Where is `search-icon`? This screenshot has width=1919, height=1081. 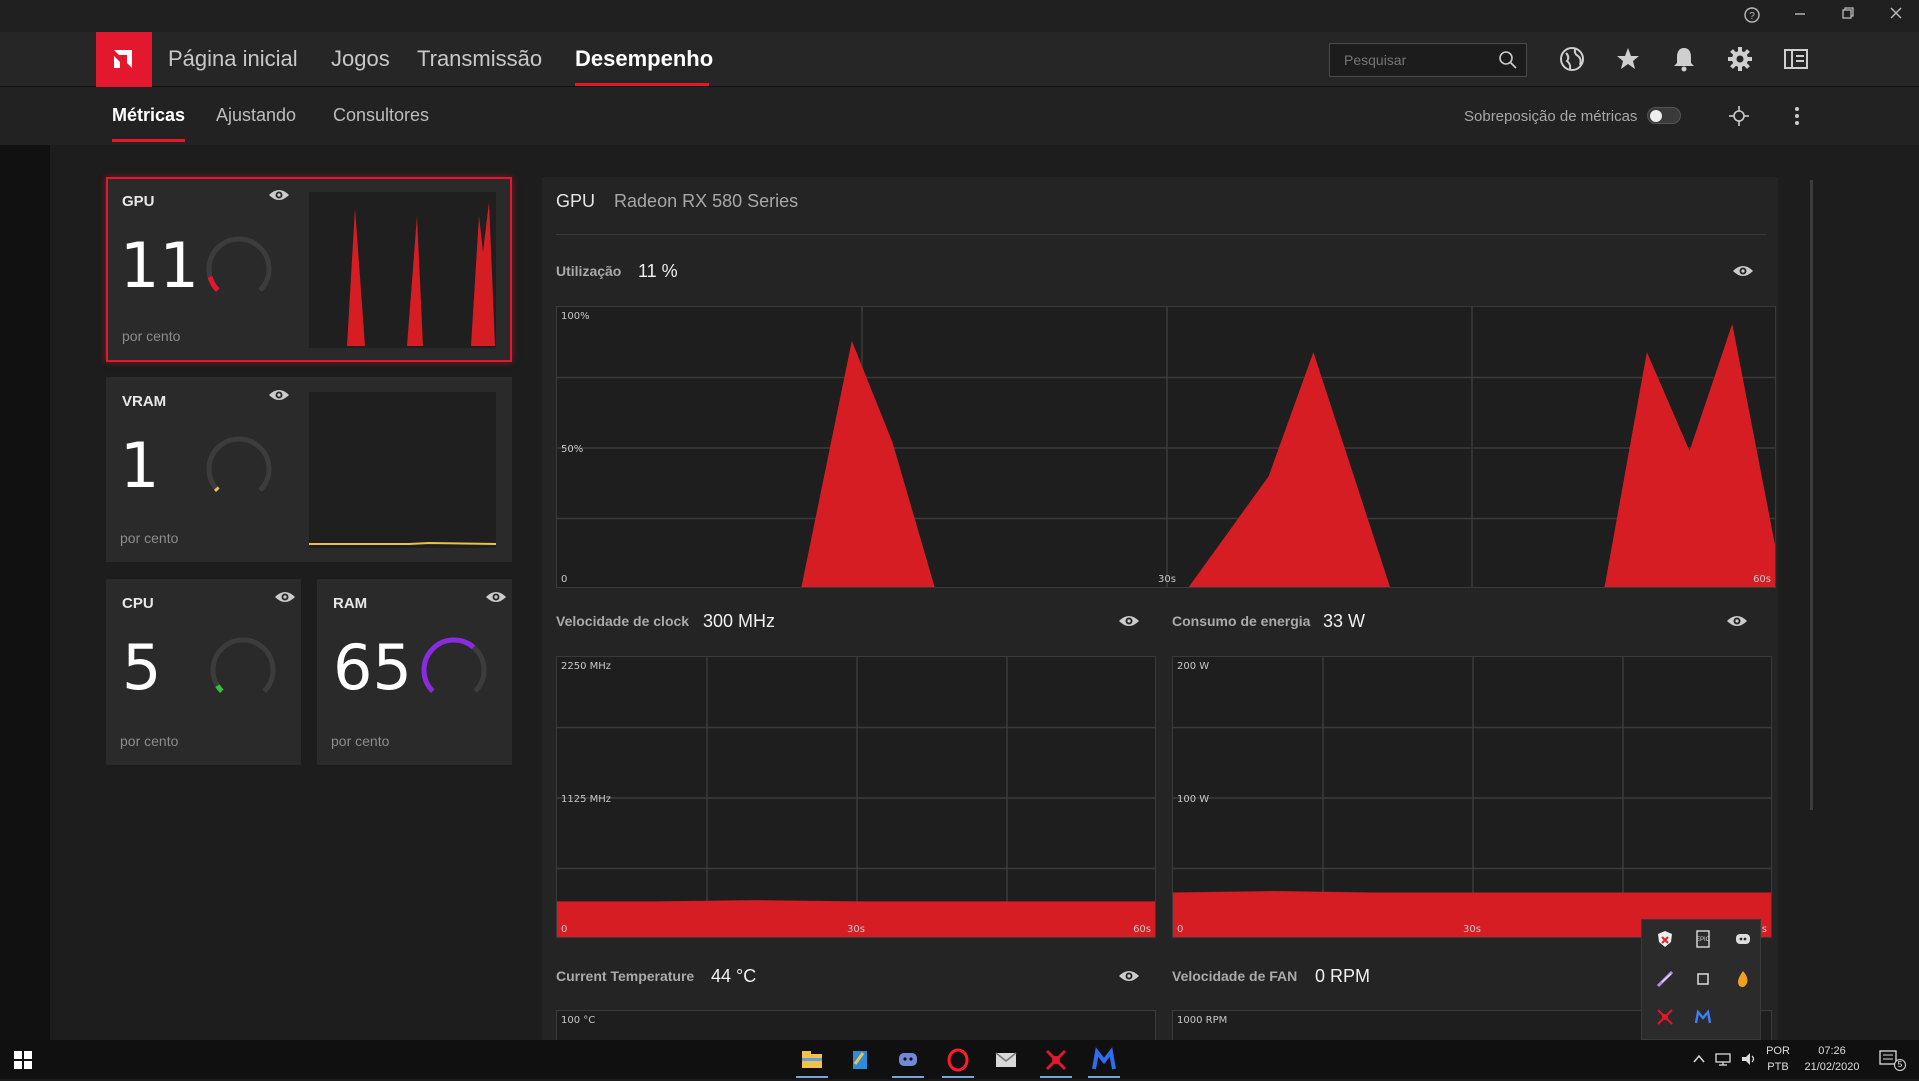 search-icon is located at coordinates (1508, 62).